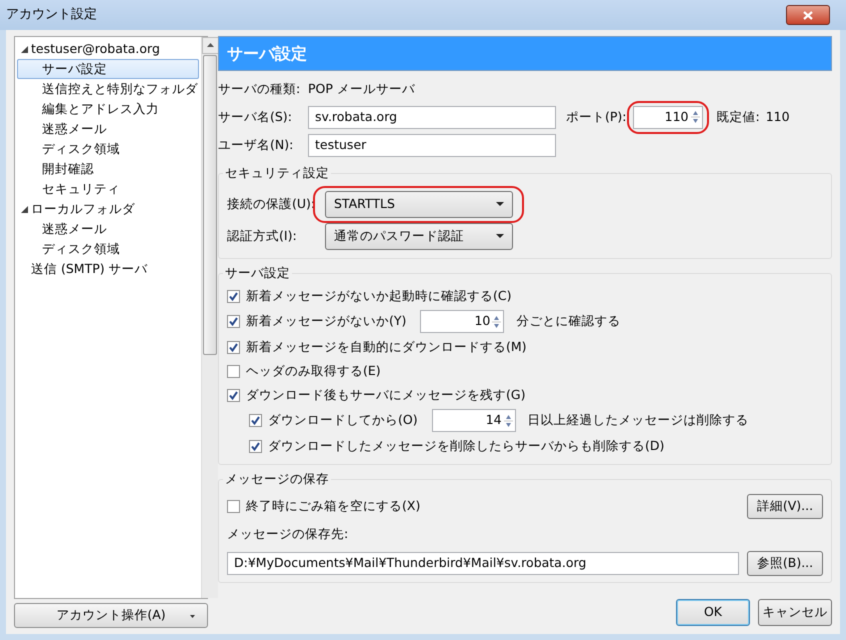  I want to click on checkbox-label: 終了時にごみ箱を空にする(X), so click(333, 506).